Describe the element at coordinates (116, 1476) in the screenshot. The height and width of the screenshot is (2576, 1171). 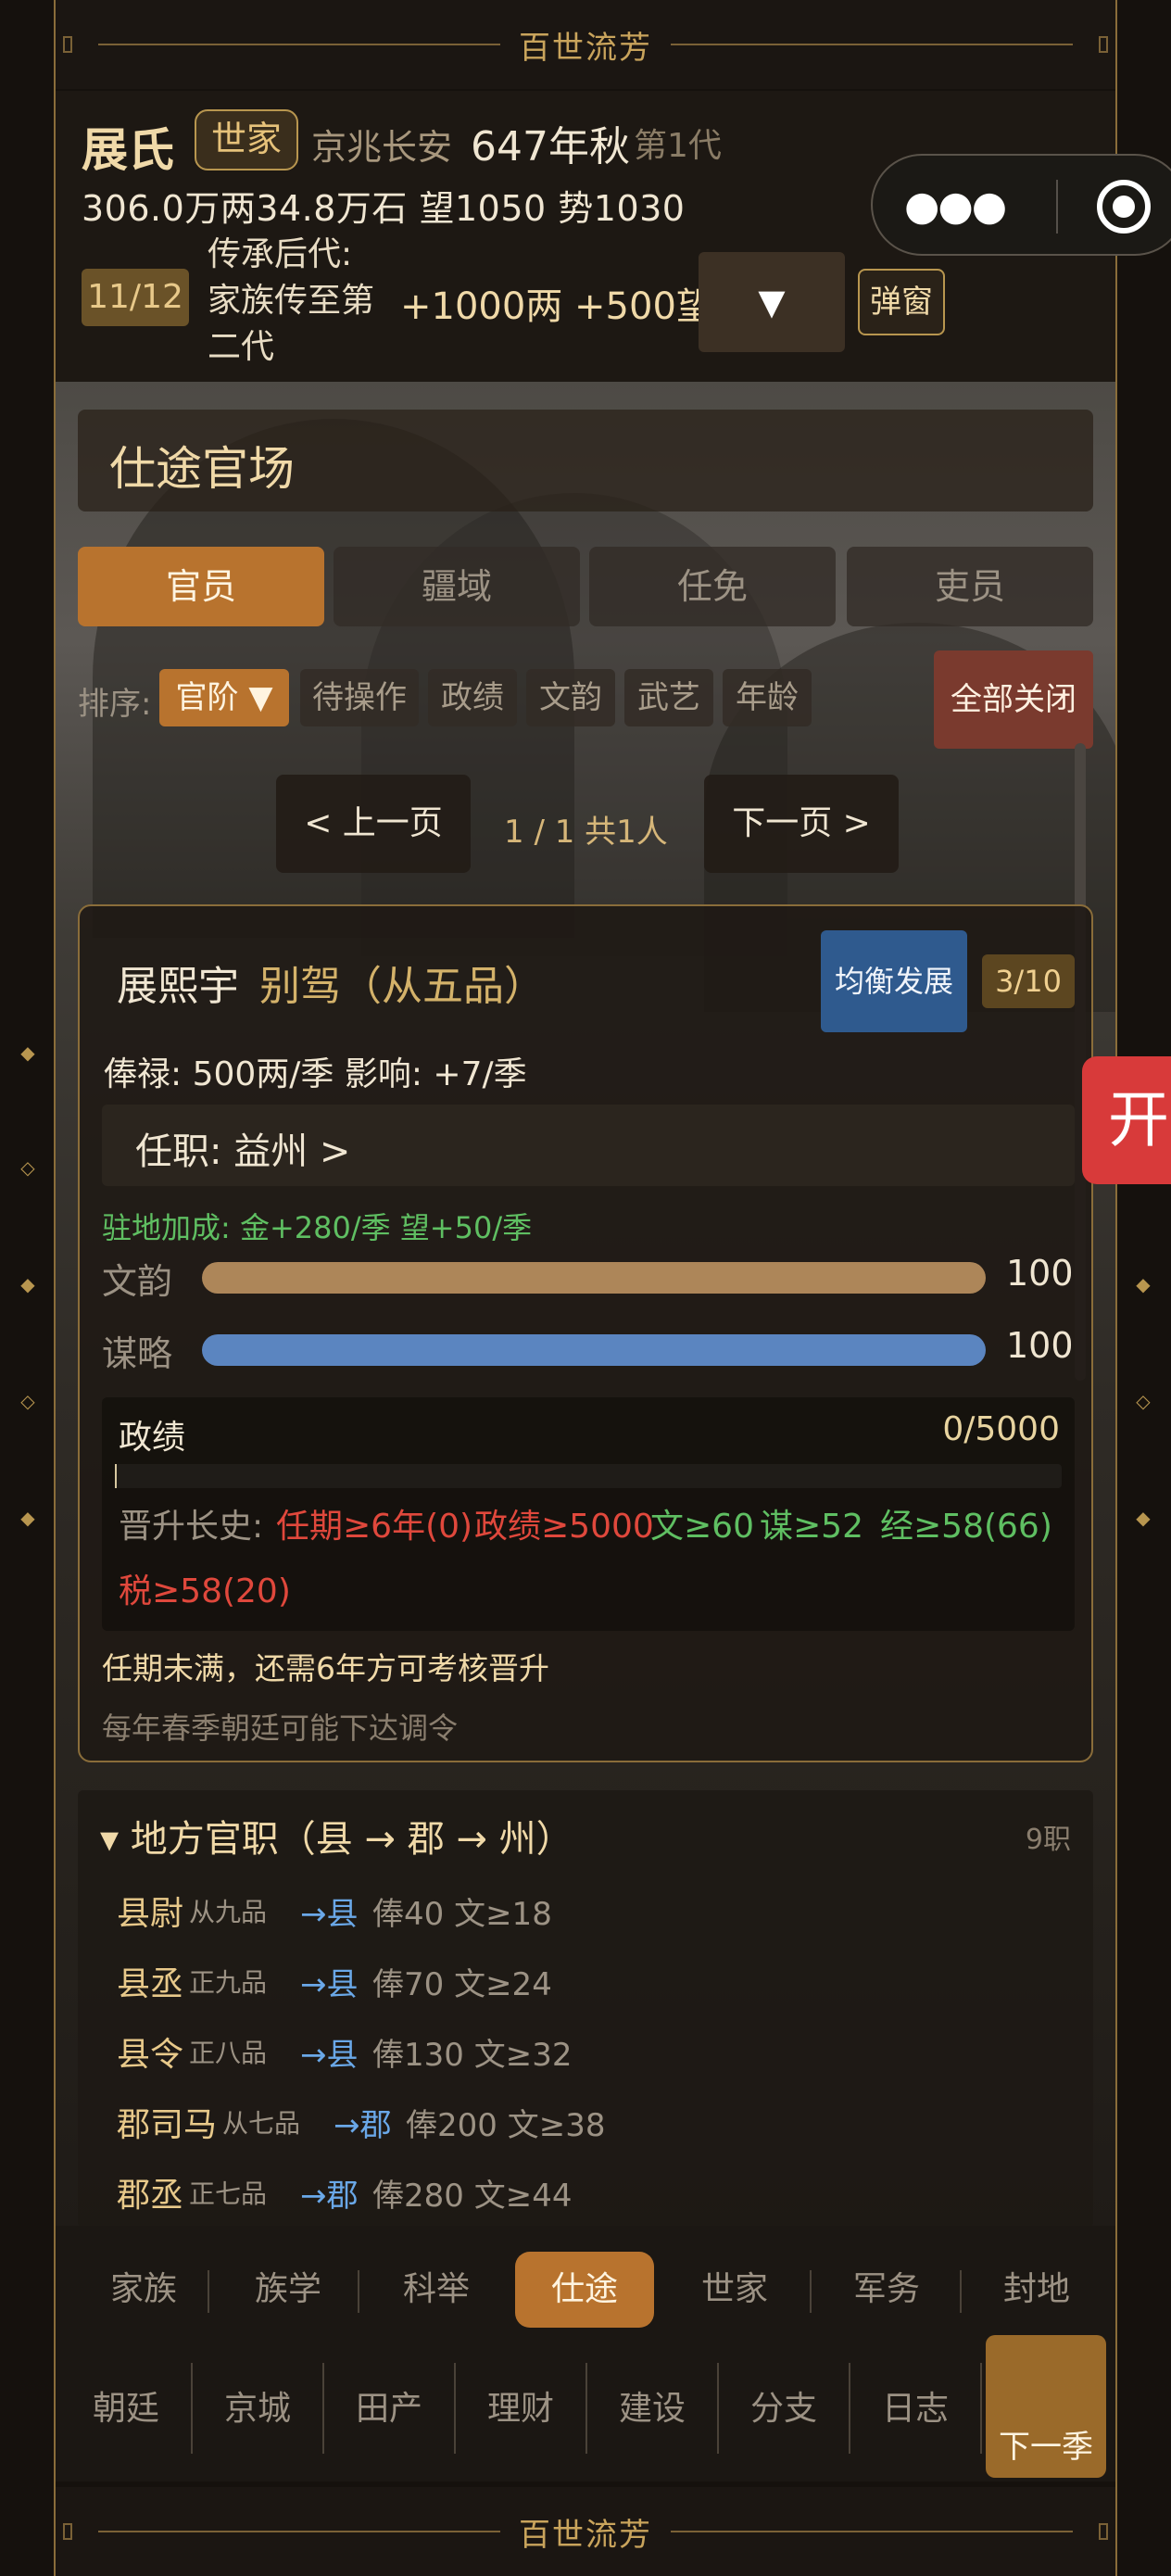
I see `merit-progress-fill` at that location.